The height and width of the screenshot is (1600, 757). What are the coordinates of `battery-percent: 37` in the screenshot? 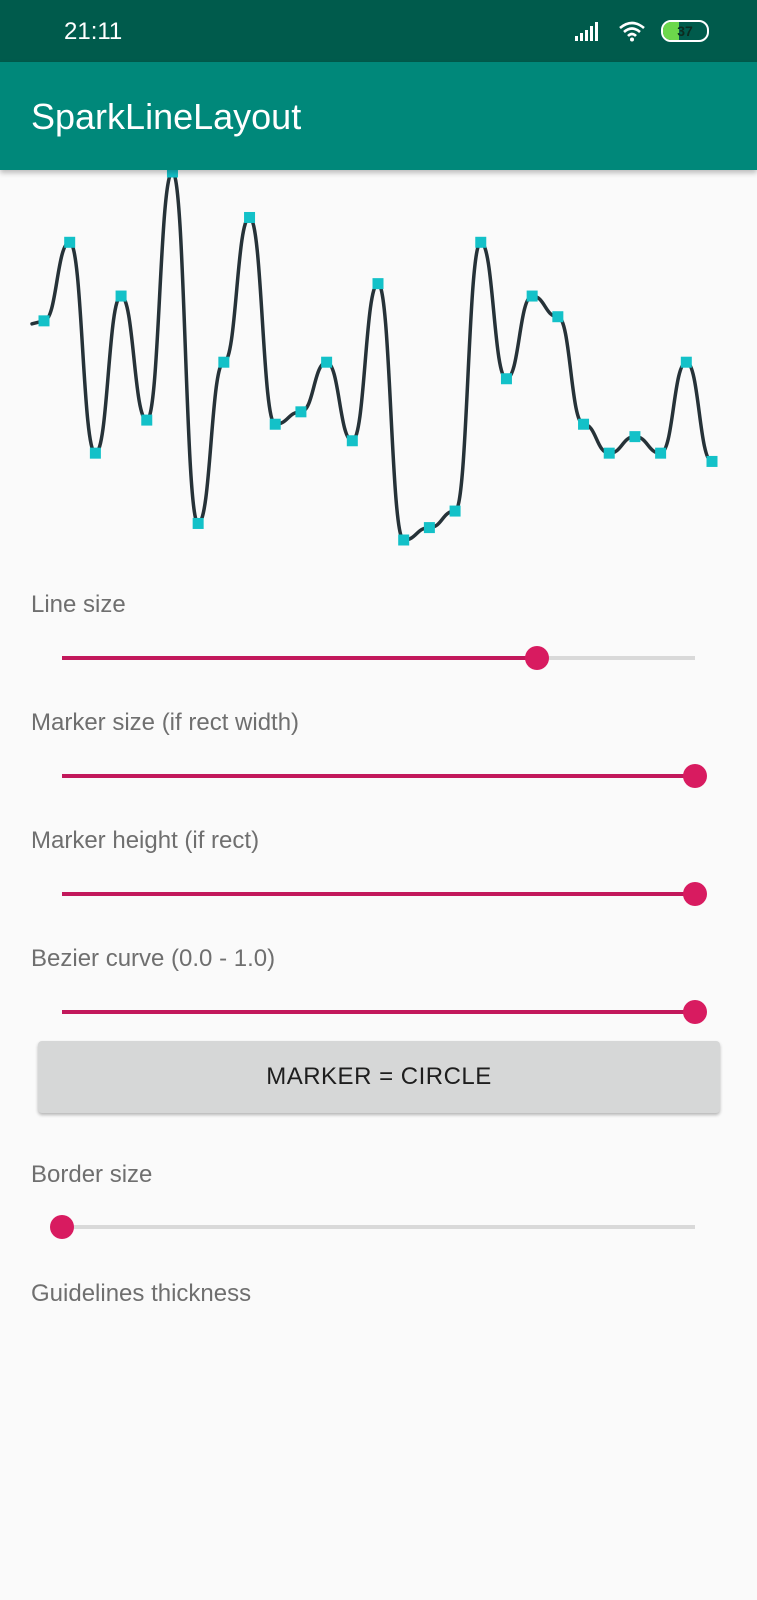 It's located at (685, 31).